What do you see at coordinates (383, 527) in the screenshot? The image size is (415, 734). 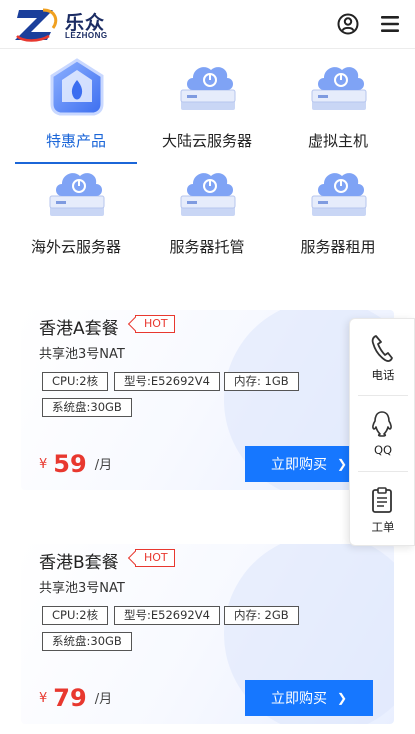 I see `ticket-label: 工单` at bounding box center [383, 527].